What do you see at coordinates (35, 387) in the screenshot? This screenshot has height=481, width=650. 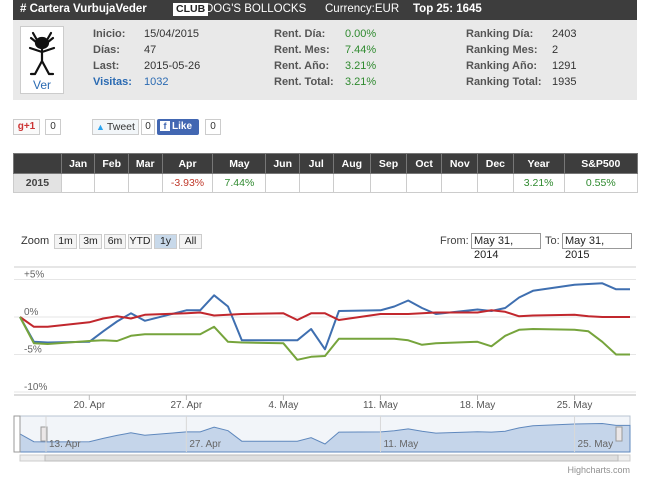 I see `y-tick-label: -10%` at bounding box center [35, 387].